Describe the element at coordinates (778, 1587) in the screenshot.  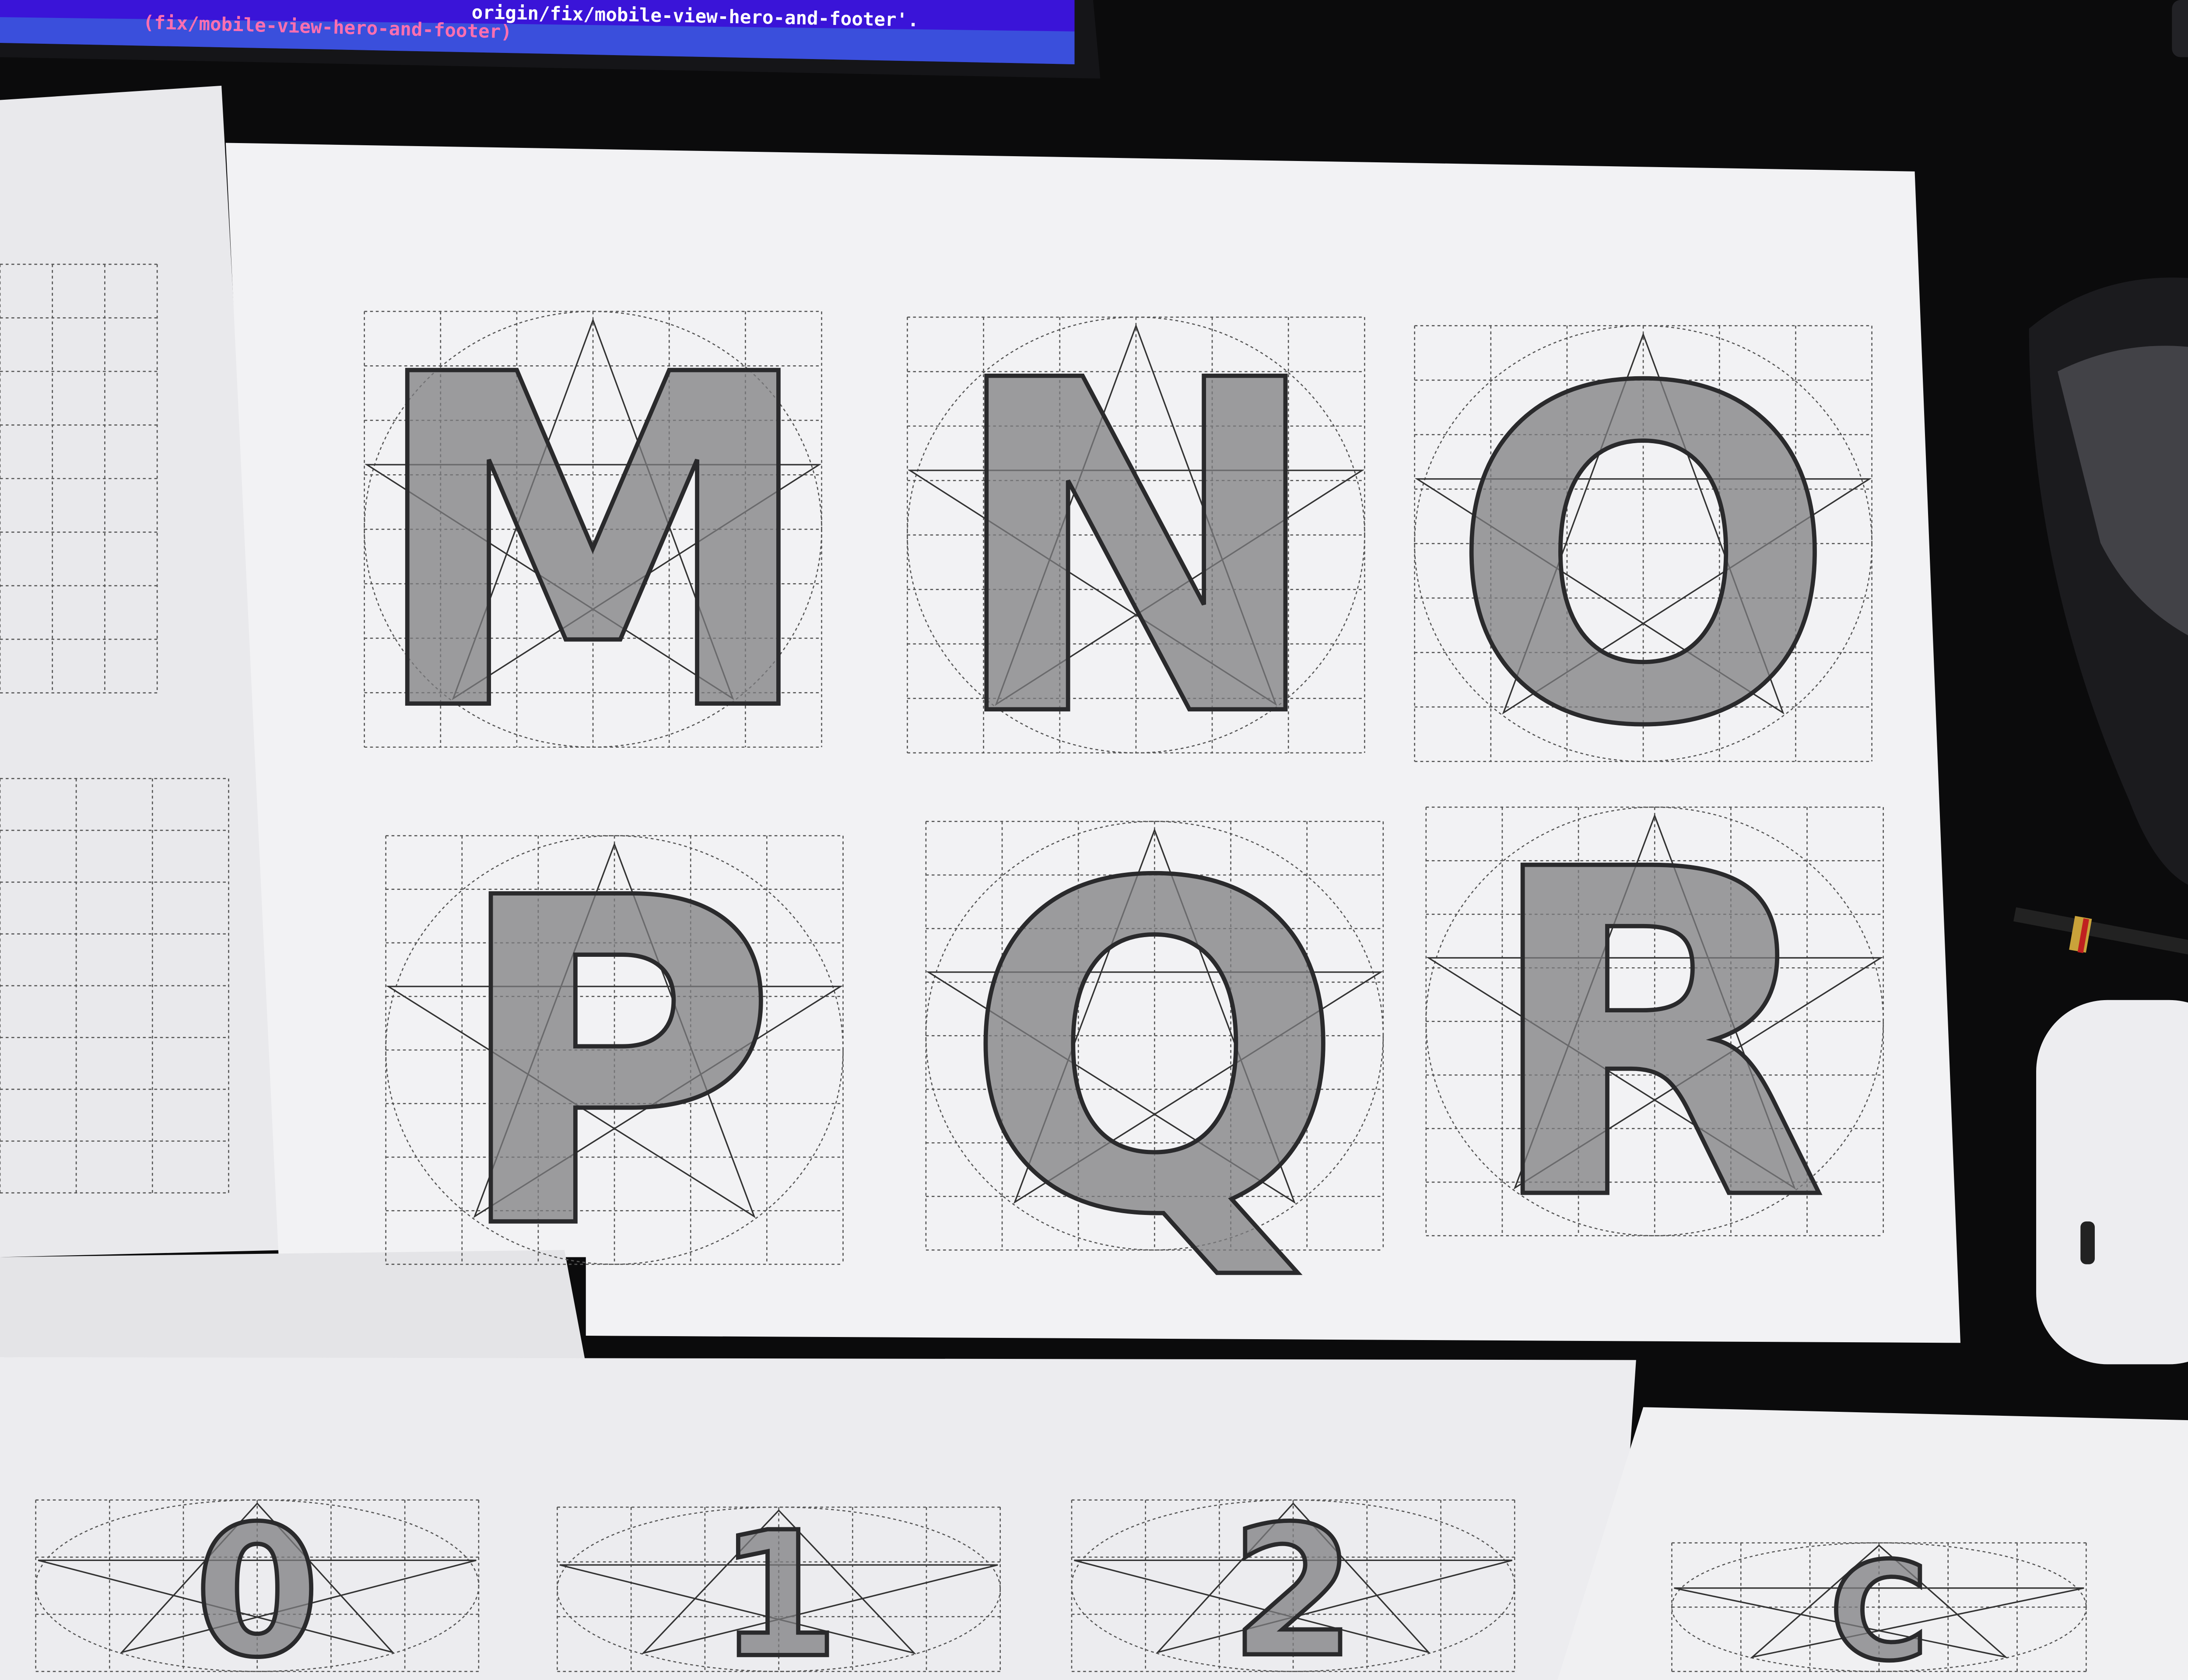
I see `pencil-letter: 1` at that location.